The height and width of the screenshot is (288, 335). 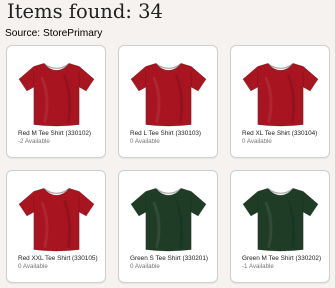 I want to click on product-name: Red XL Tee Shirt (330104), so click(x=280, y=133).